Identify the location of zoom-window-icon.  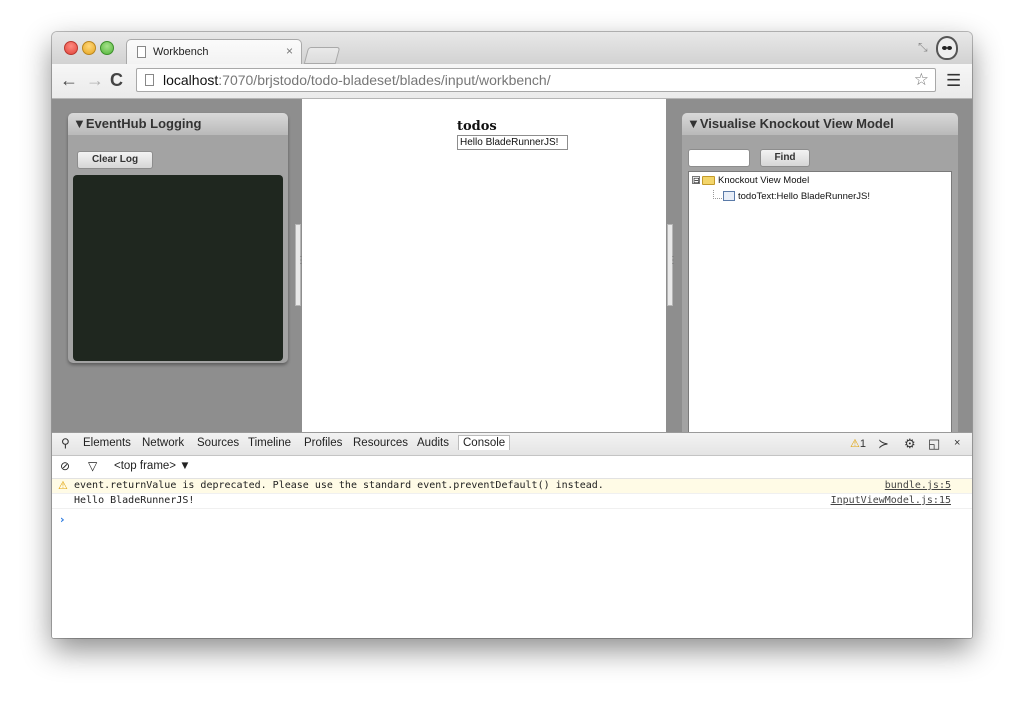
(107, 48).